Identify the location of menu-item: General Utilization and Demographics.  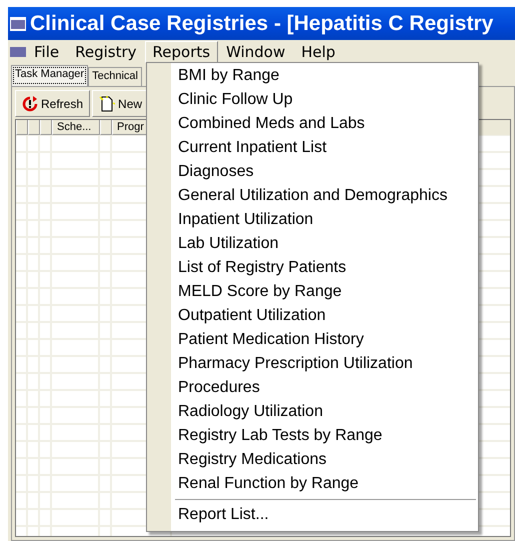
(312, 196).